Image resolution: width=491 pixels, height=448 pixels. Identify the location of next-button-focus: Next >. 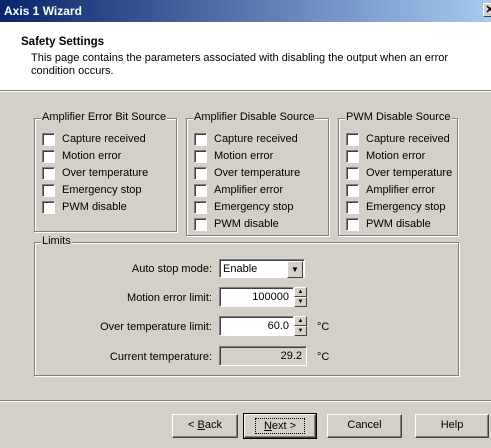
(280, 426).